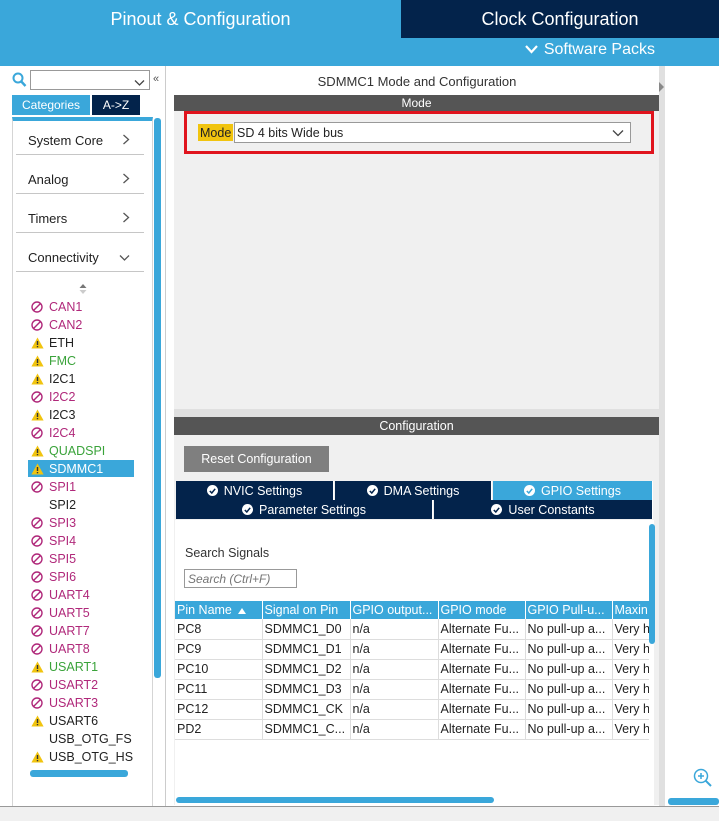  I want to click on right-pane-divider, so click(662, 436).